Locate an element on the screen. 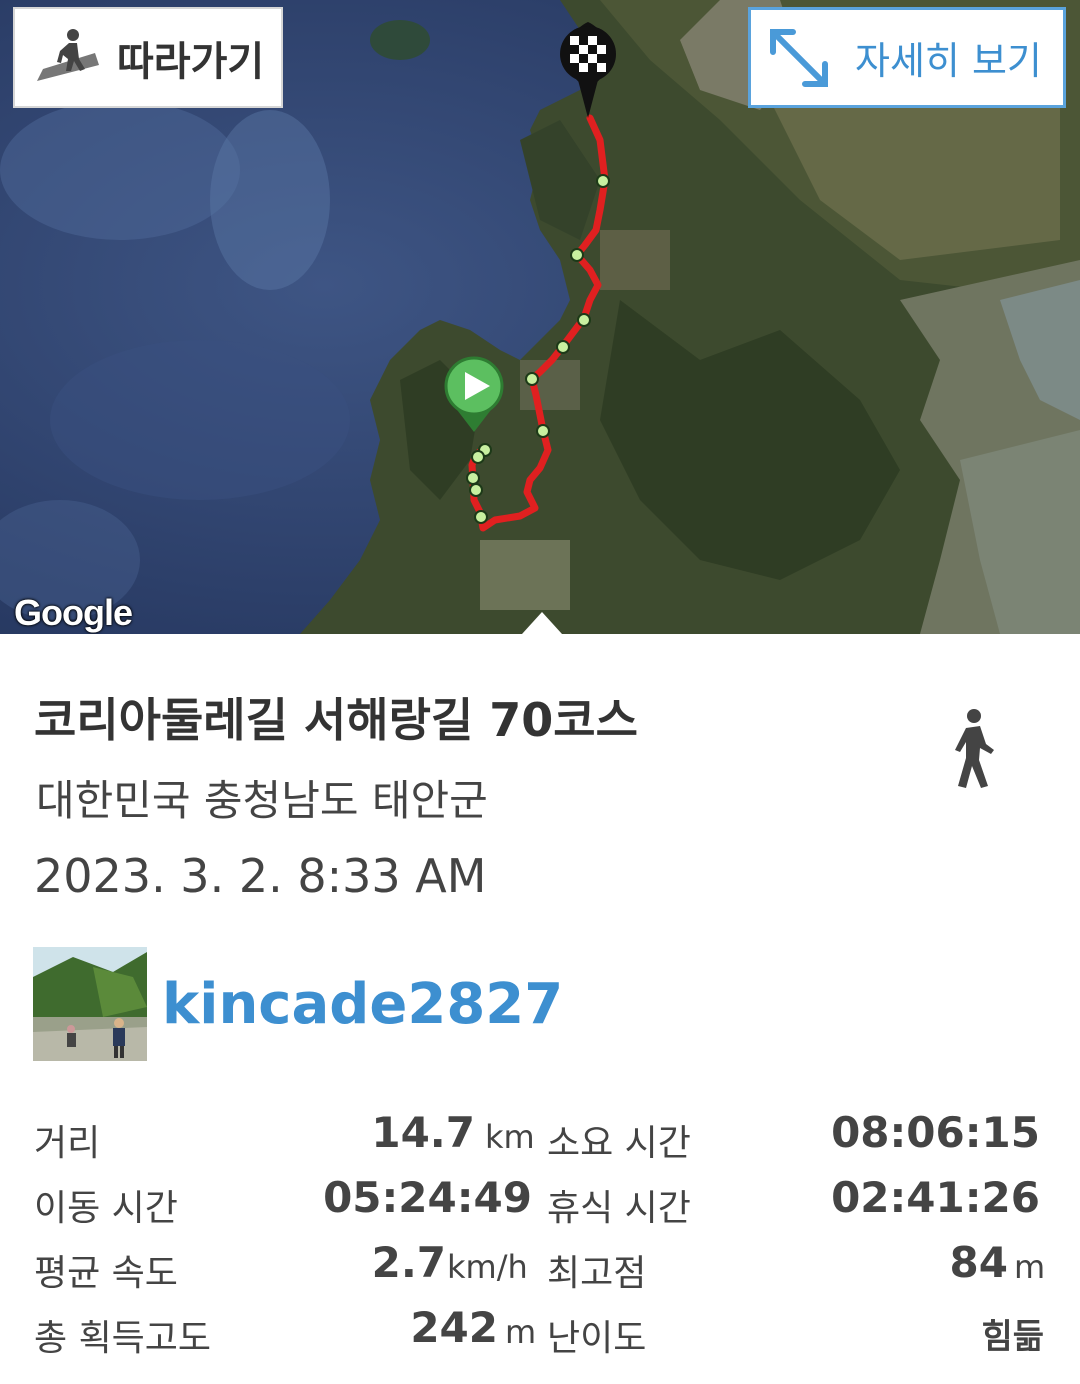  username-link: kincade2827 is located at coordinates (362, 1004).